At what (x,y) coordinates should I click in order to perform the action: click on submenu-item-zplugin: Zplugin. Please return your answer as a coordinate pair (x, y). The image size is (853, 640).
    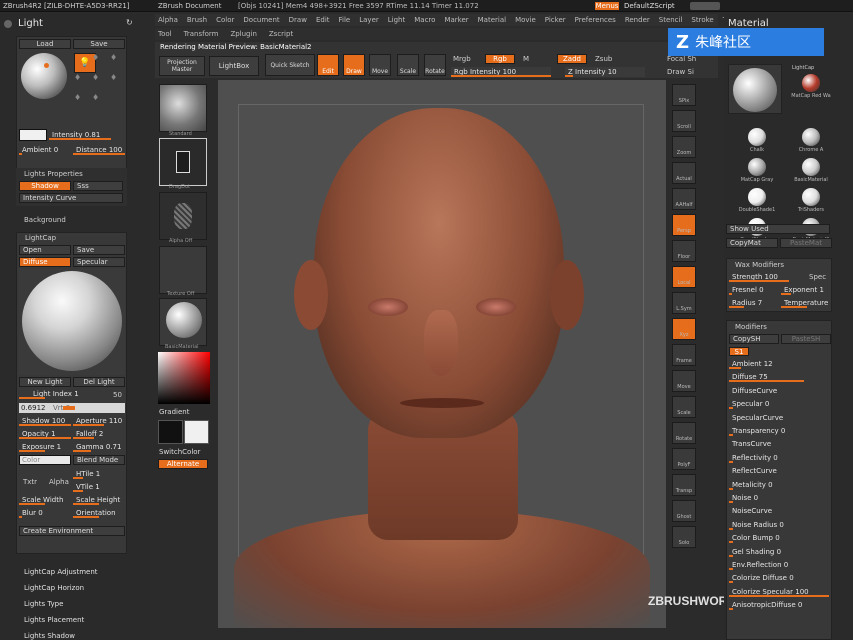
    Looking at the image, I should click on (243, 34).